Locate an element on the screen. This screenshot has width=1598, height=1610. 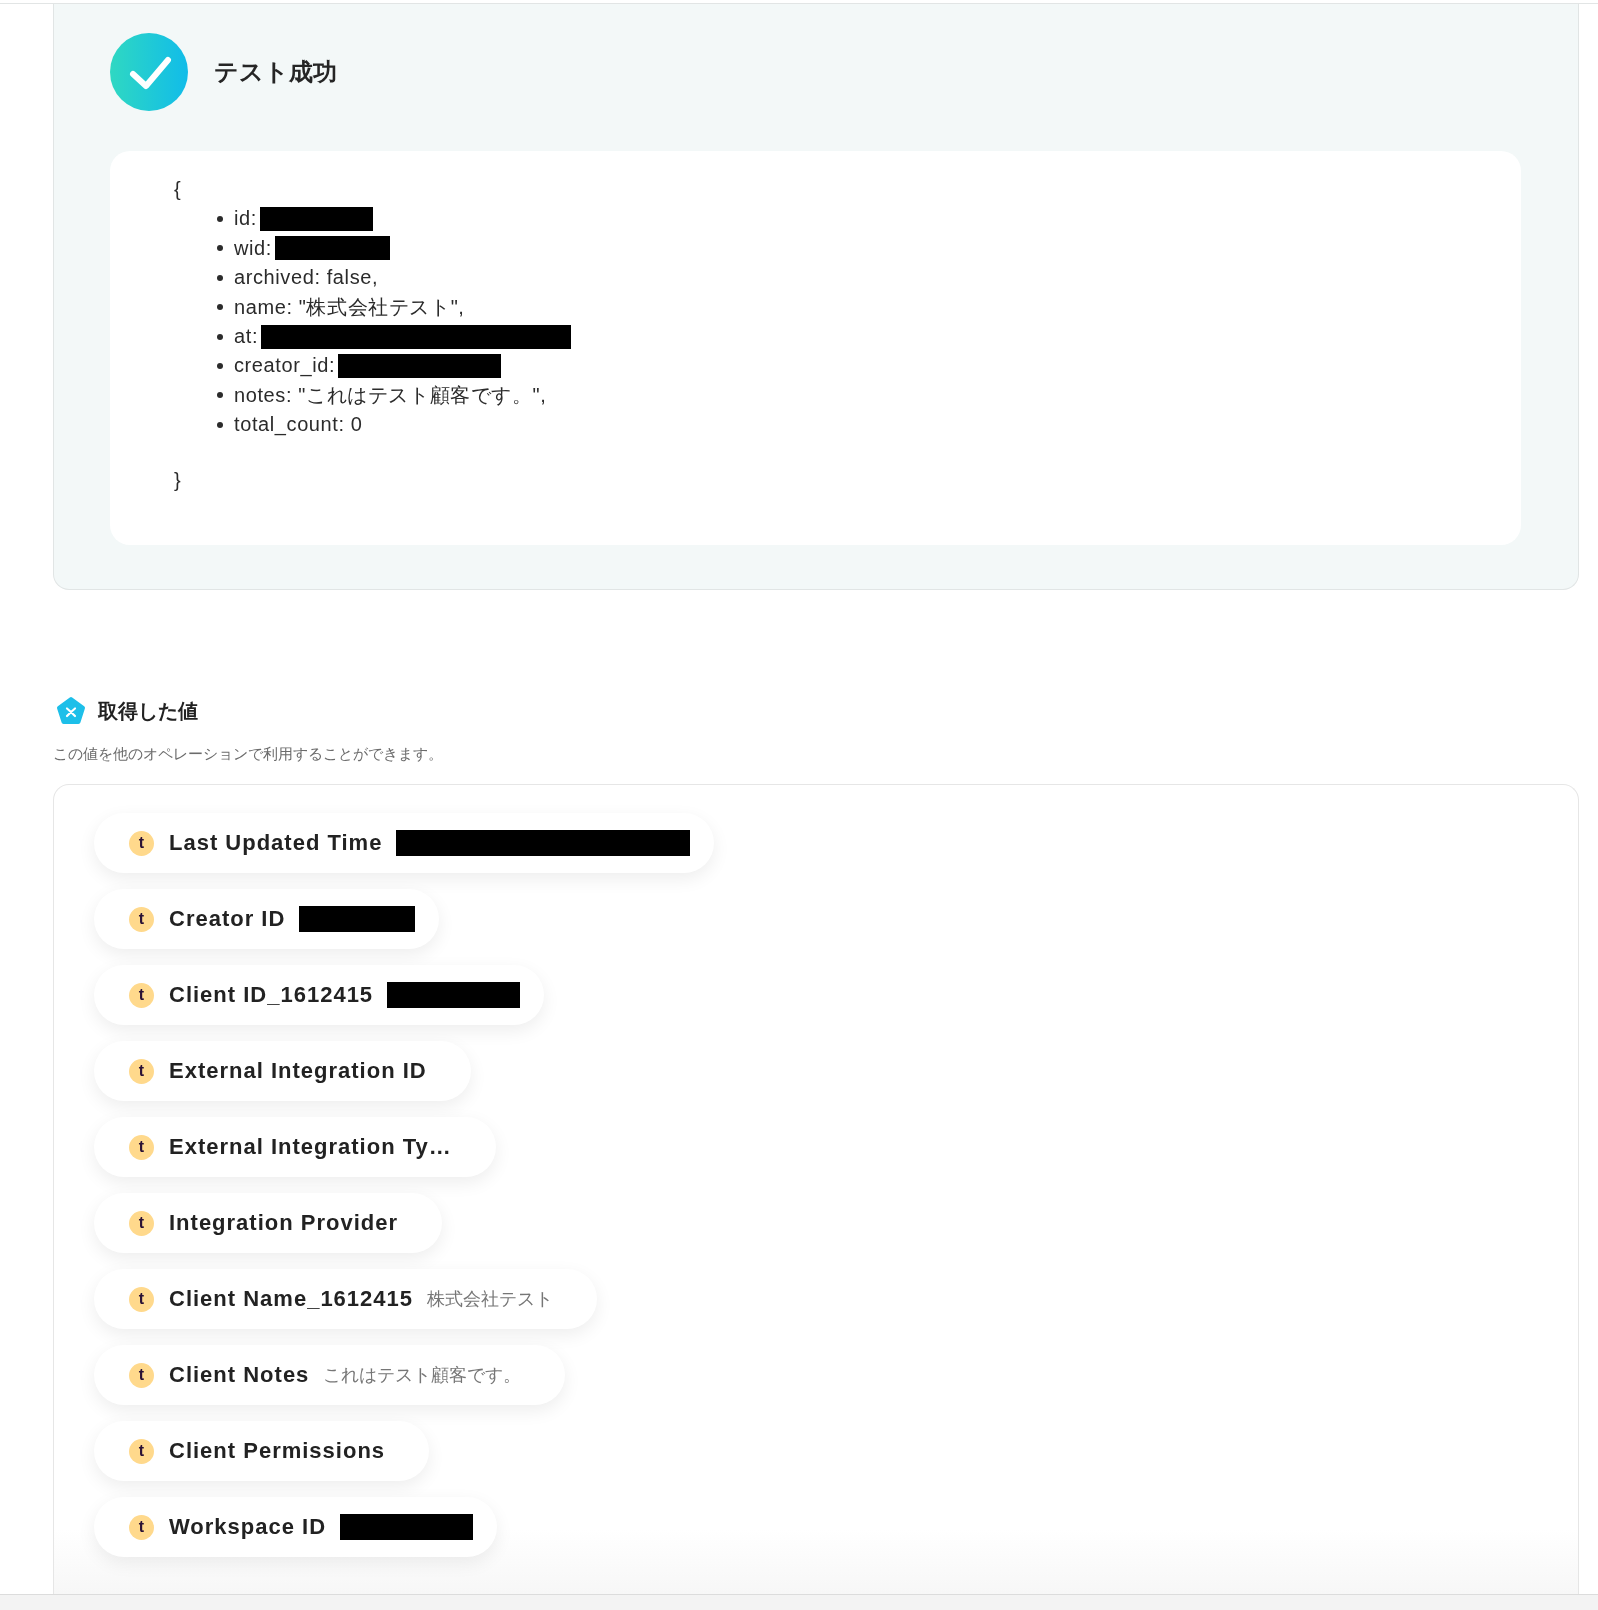
result-title: テスト成功 is located at coordinates (275, 72).